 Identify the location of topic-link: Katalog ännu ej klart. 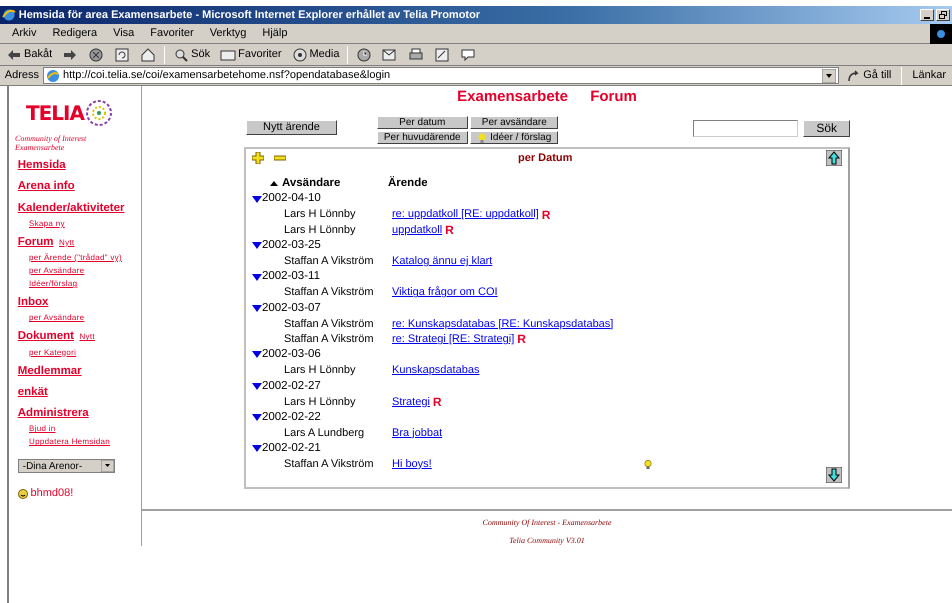
(442, 261).